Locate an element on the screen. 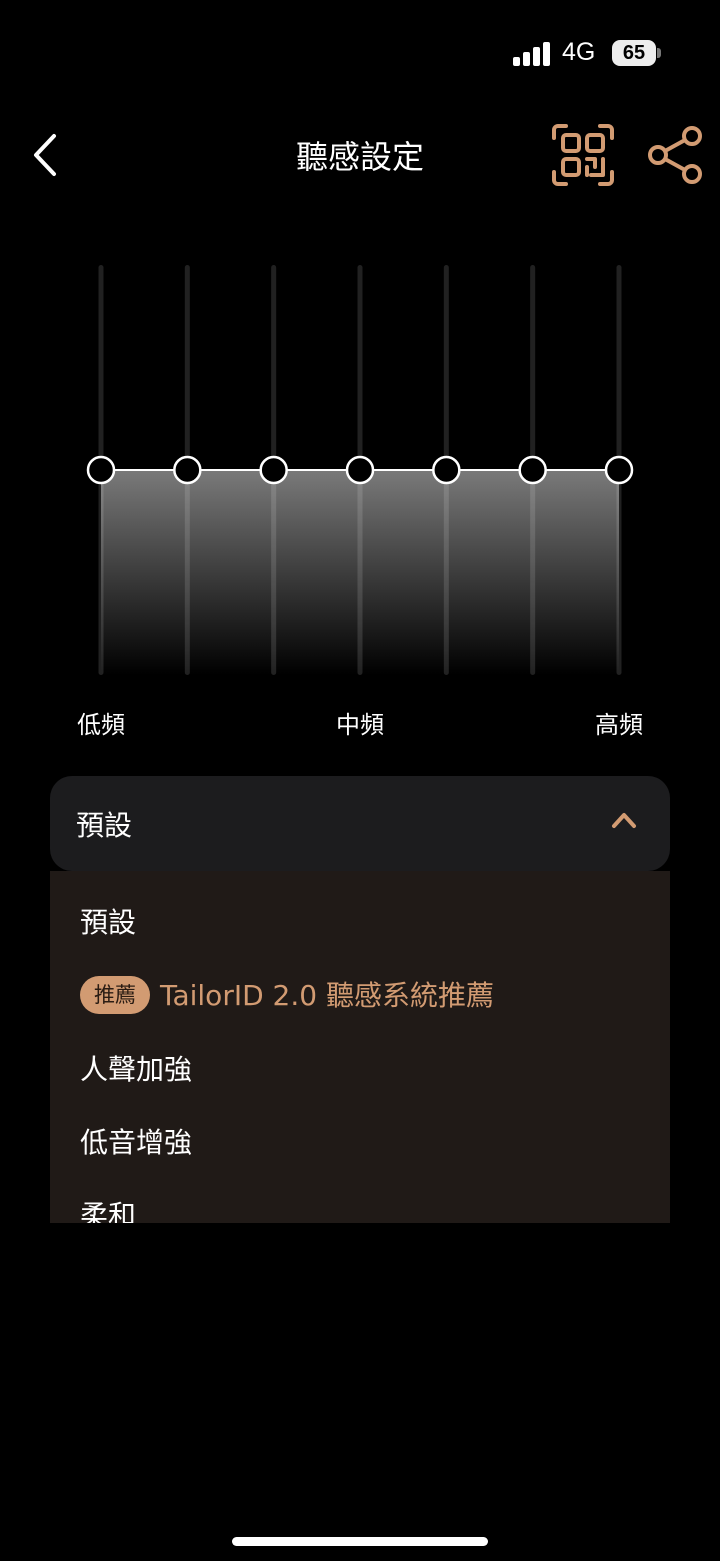  preset-option-vocal: 人聲加強 is located at coordinates (136, 1070).